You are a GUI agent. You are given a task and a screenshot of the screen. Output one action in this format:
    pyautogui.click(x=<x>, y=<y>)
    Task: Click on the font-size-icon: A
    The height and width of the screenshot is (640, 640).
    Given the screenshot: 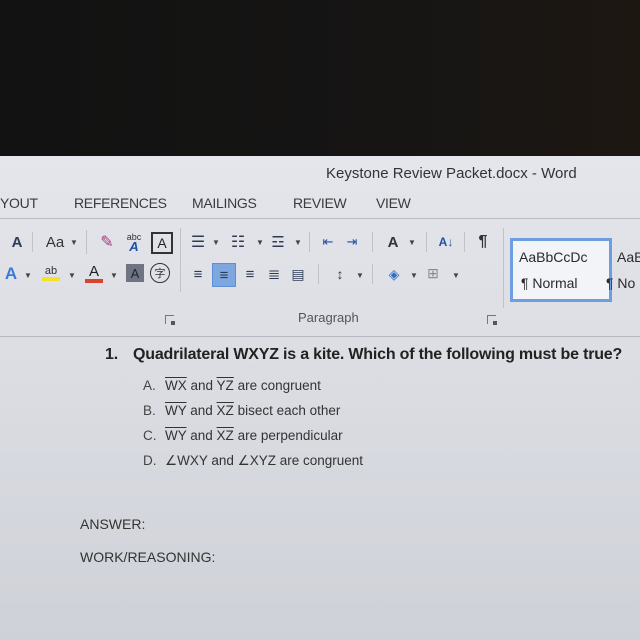 What is the action you would take?
    pyautogui.click(x=17, y=242)
    